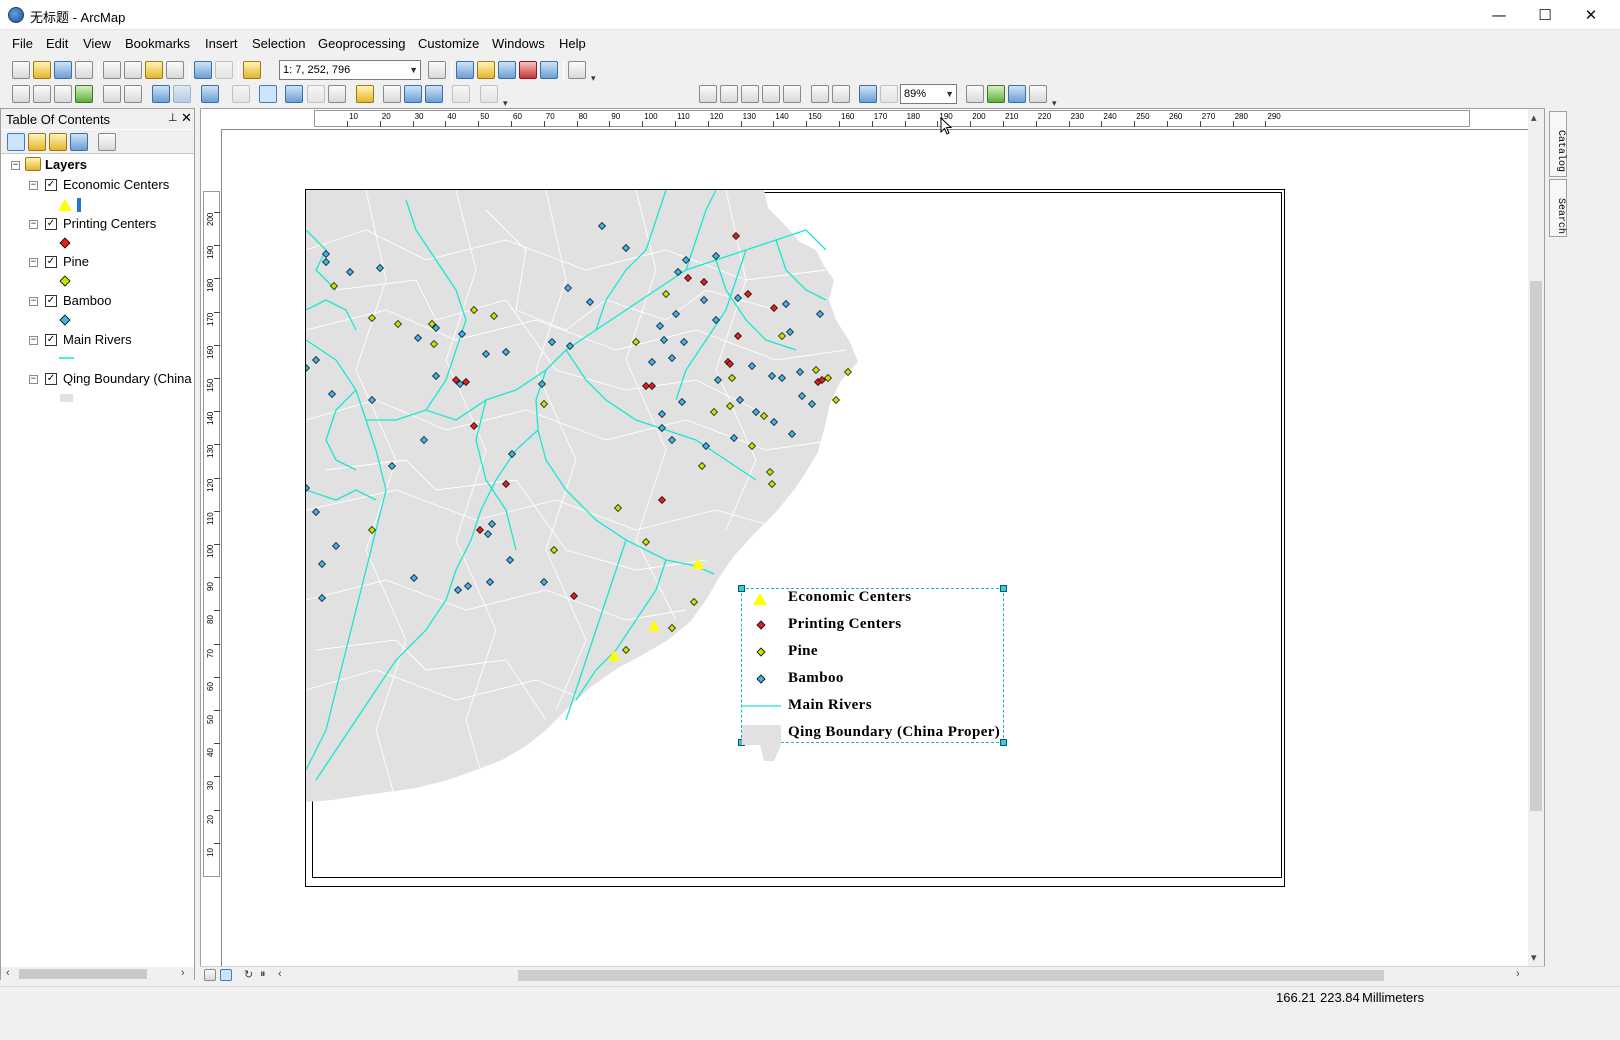 This screenshot has height=1040, width=1620. What do you see at coordinates (437, 70) in the screenshot?
I see `editor-toolbar-icon` at bounding box center [437, 70].